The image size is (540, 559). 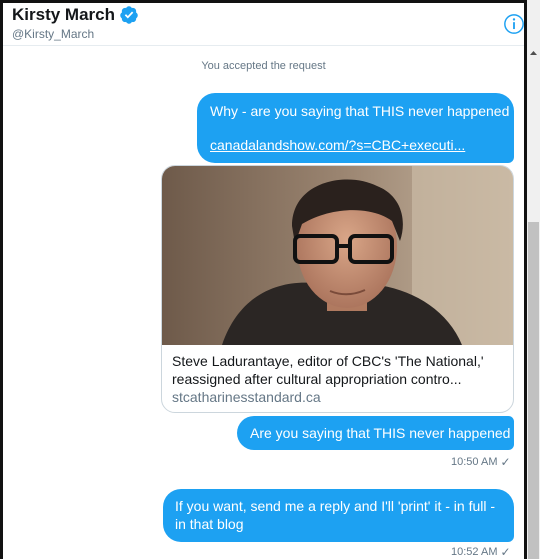 I want to click on message-bubble: Are you saying that THIS never happened, so click(x=375, y=433).